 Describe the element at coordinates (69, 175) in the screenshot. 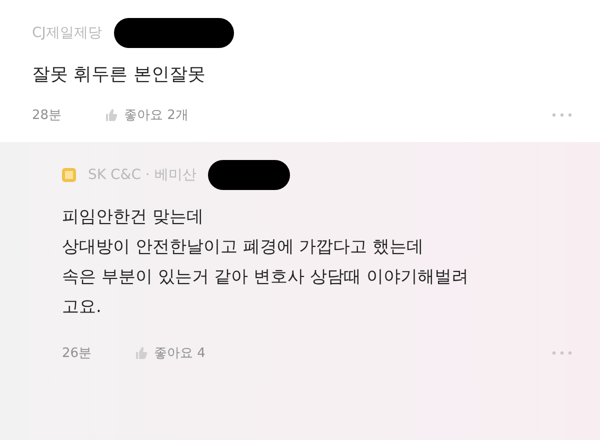

I see `company-badge-icon` at that location.